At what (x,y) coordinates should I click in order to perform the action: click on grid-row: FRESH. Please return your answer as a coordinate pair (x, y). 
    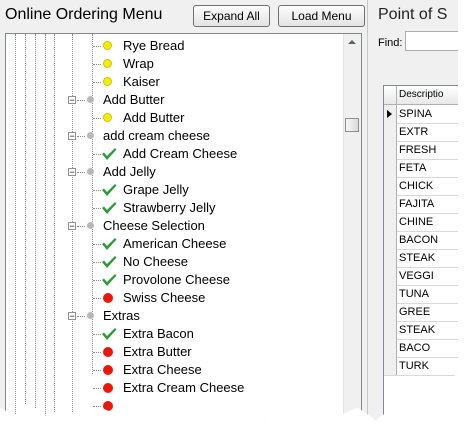
    Looking at the image, I should click on (421, 150).